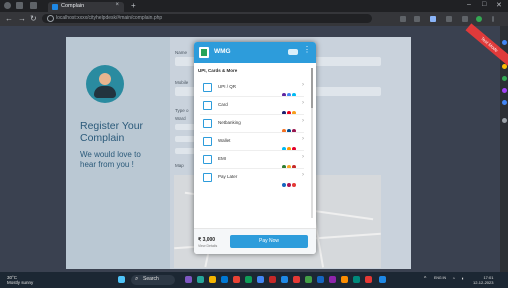 This screenshot has height=288, width=508. I want to click on more-options-icon: ⋮, so click(307, 49).